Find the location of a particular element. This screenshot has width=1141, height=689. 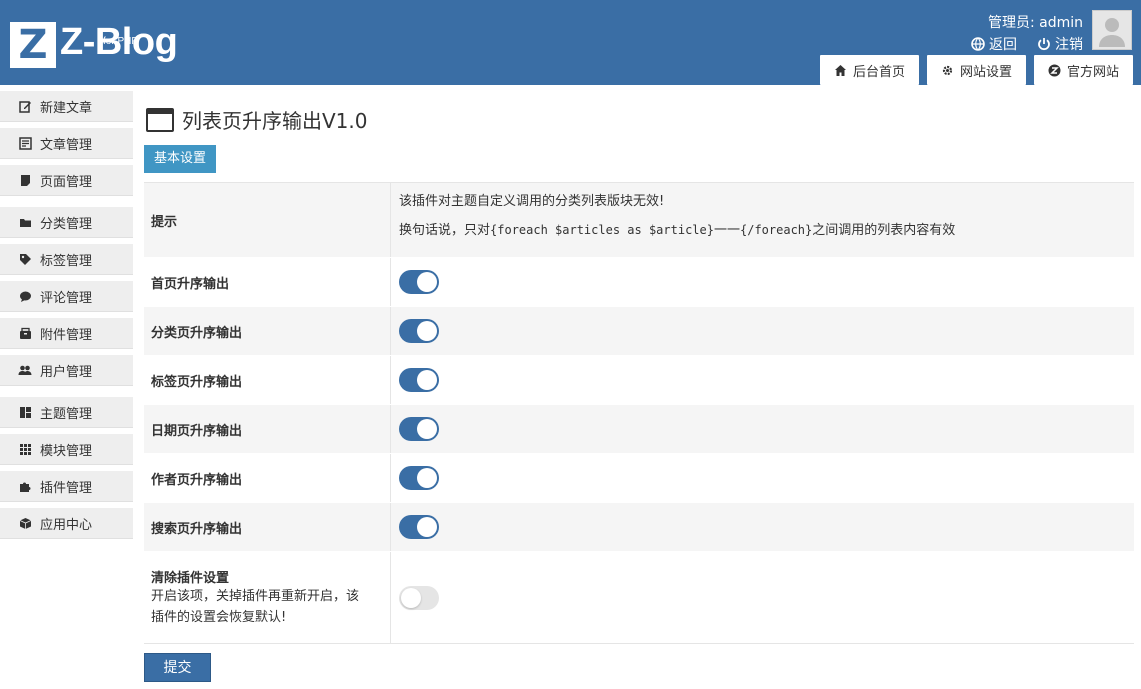

setting-label: 日期页升序输出 is located at coordinates (267, 429).